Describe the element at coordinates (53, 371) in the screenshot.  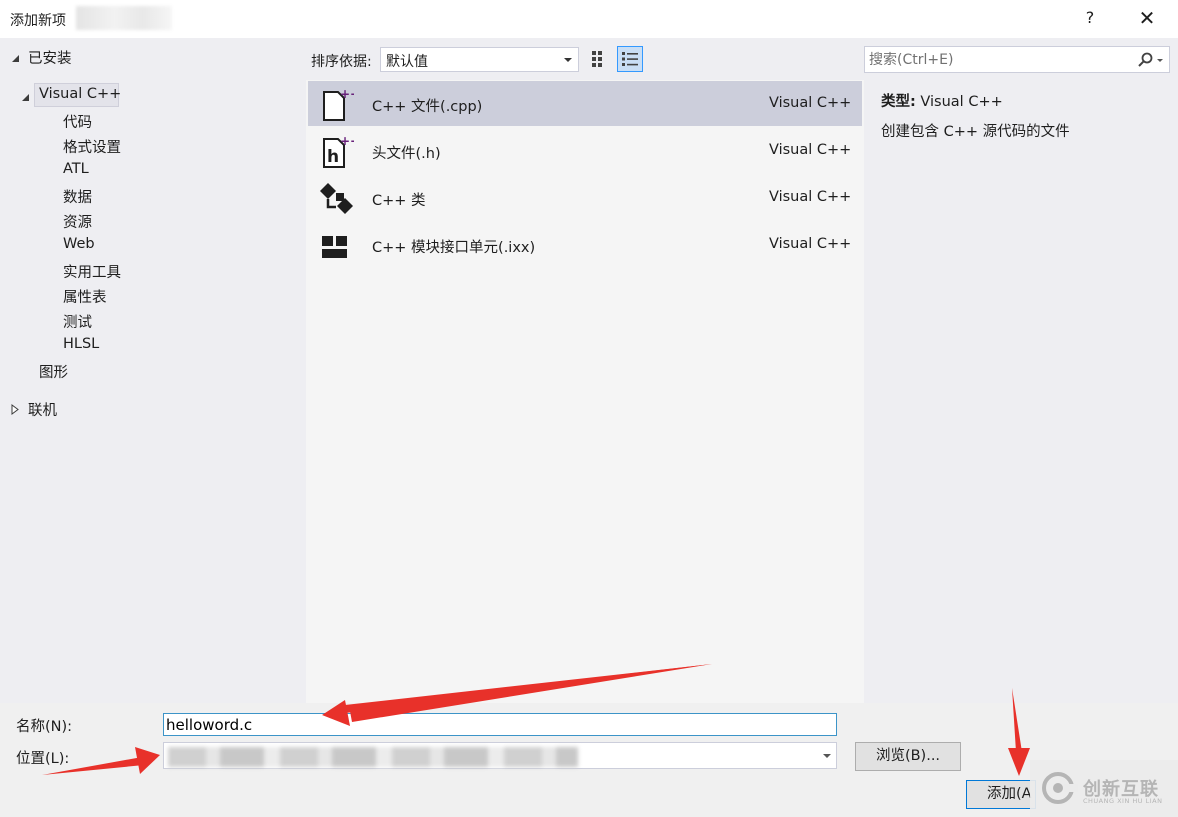
I see `tree-item-graphics: 图形` at that location.